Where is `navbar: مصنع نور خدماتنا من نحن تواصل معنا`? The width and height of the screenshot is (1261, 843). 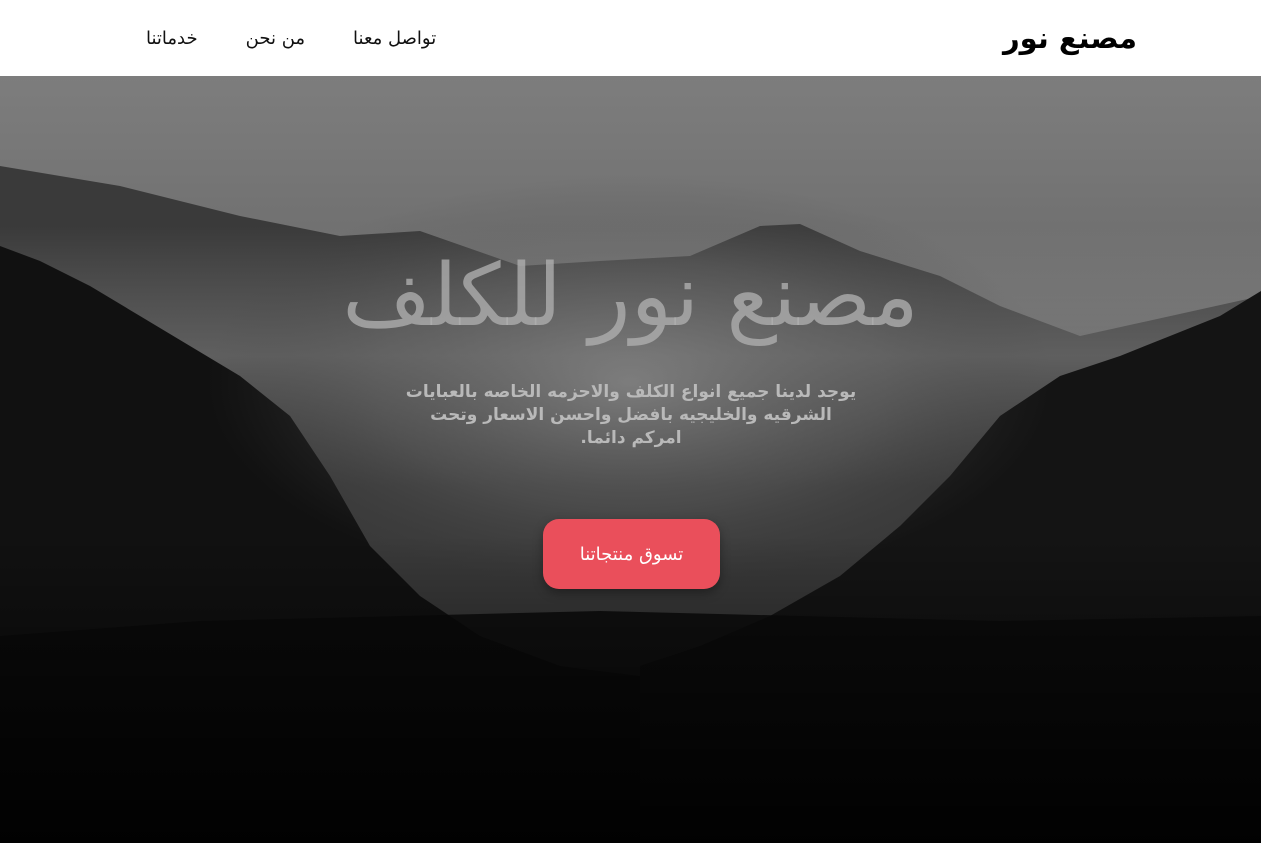 navbar: مصنع نور خدماتنا من نحن تواصل معنا is located at coordinates (630, 38).